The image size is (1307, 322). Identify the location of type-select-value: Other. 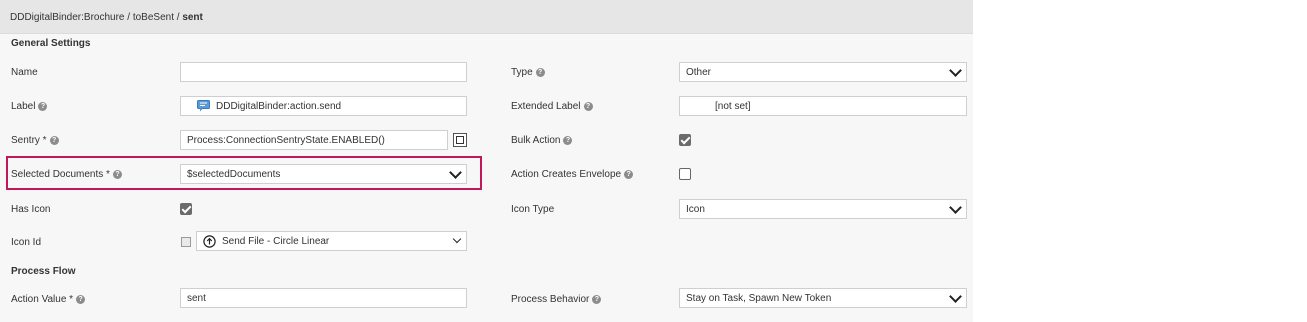
(699, 72).